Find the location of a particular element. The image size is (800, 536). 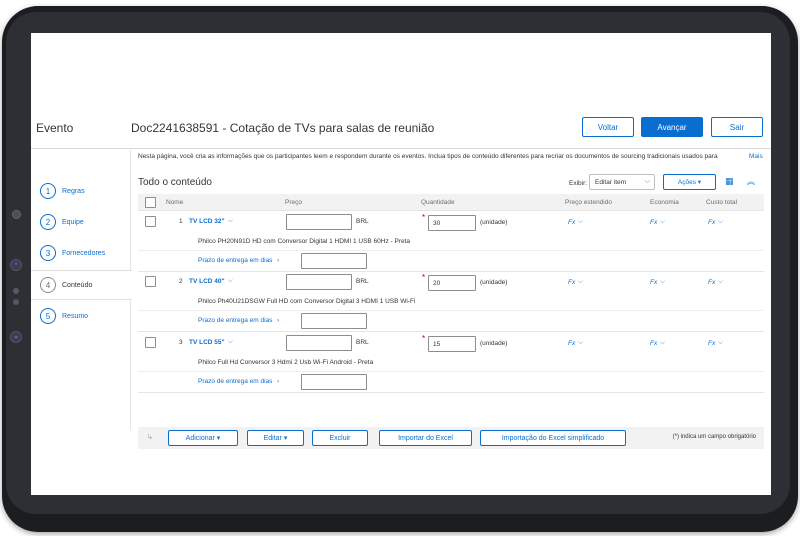

nav-item-label: Equipe is located at coordinates (73, 222).